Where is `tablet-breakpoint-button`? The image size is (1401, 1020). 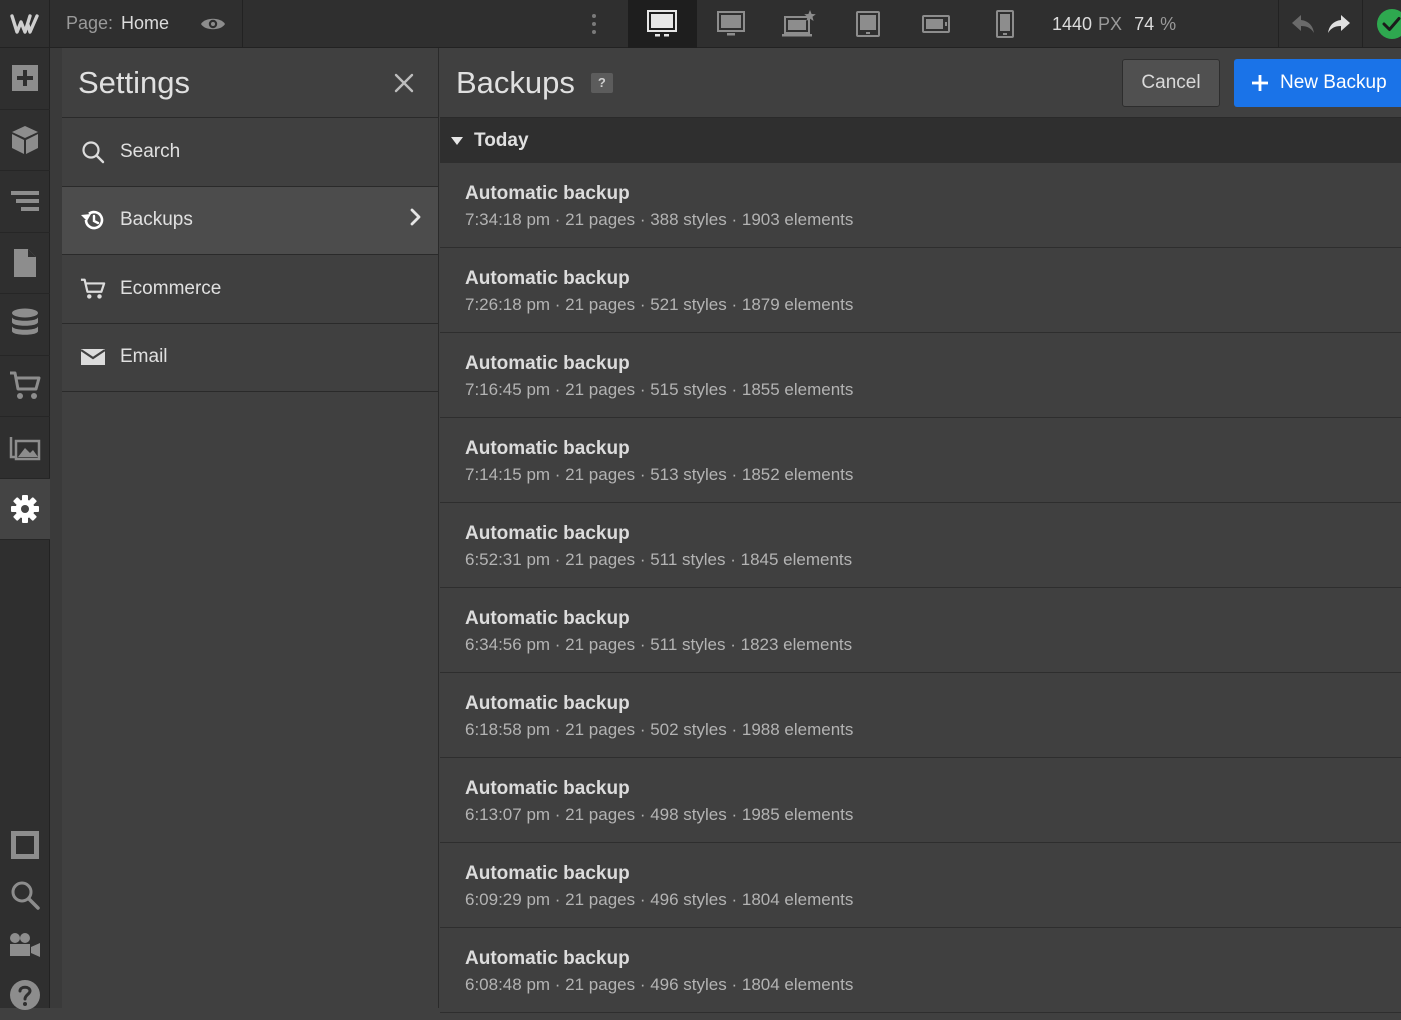
tablet-breakpoint-button is located at coordinates (868, 24).